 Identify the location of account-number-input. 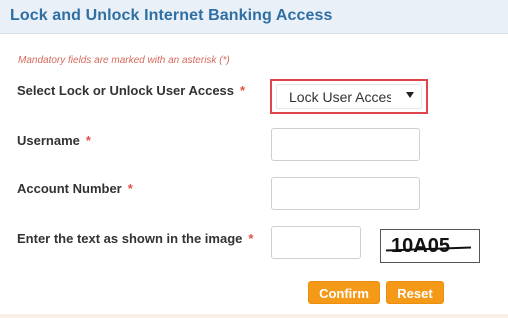
(345, 193).